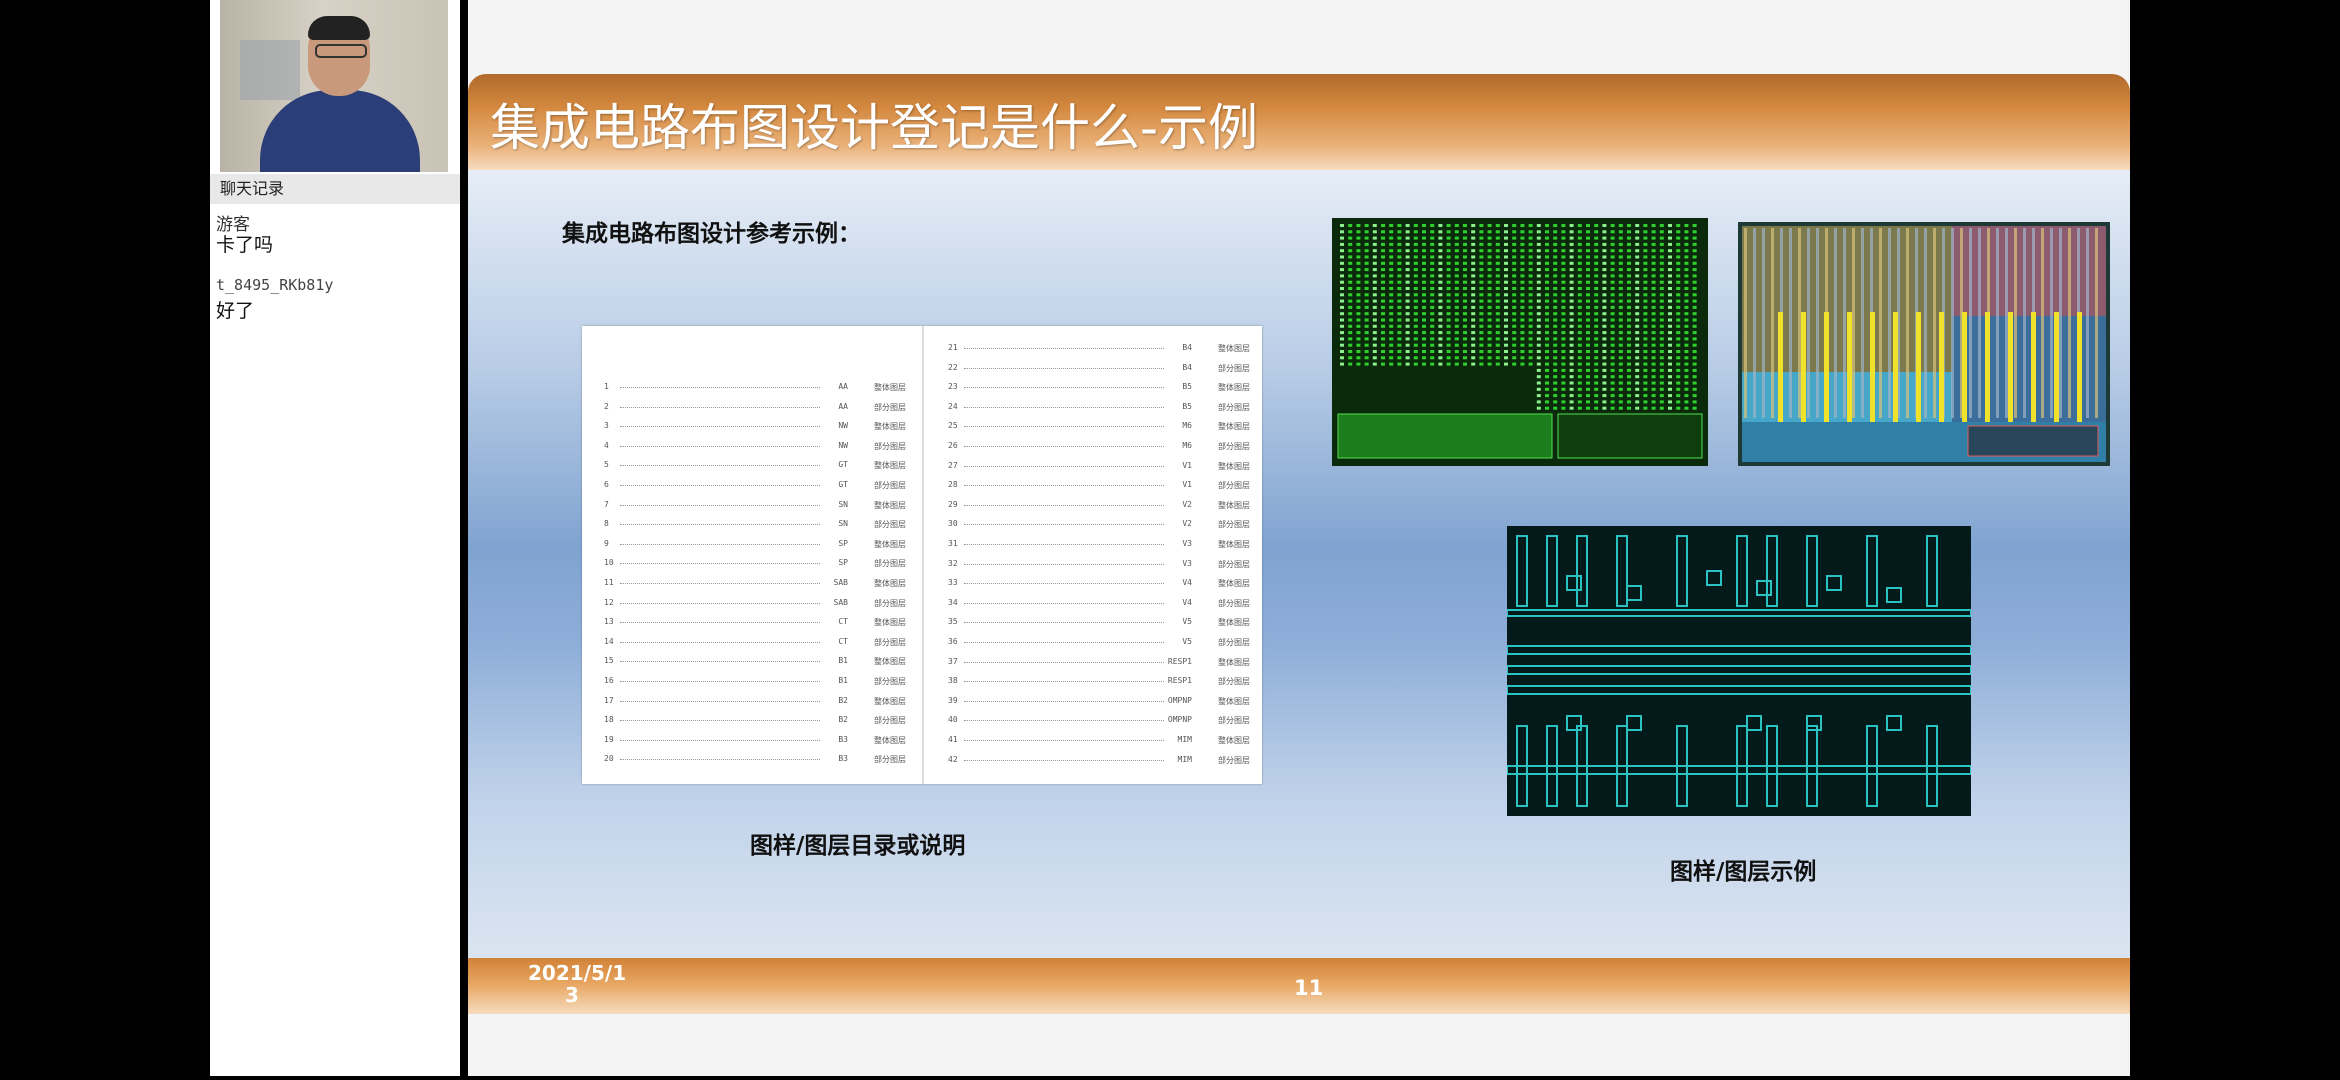 The height and width of the screenshot is (1080, 2340). What do you see at coordinates (1094, 408) in the screenshot?
I see `layer-list-row: 24 B5 部分图层` at bounding box center [1094, 408].